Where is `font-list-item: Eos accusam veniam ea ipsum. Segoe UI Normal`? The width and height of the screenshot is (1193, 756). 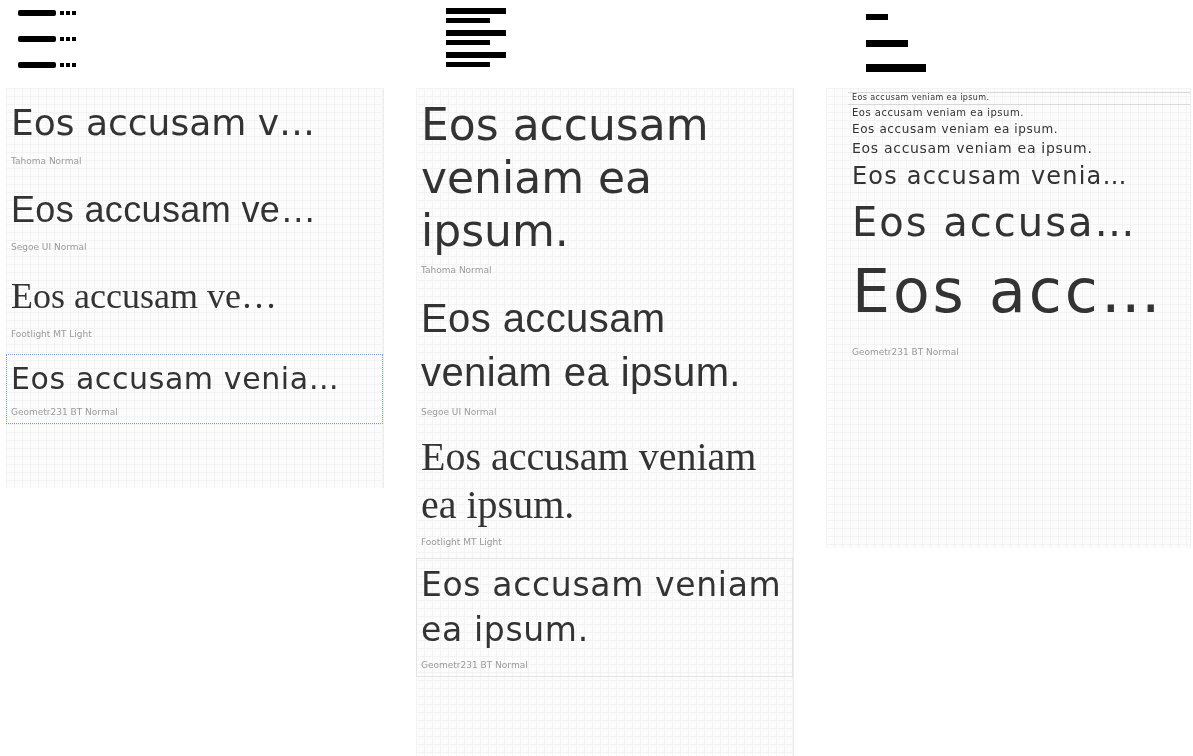
font-list-item: Eos accusam veniam ea ipsum. Segoe UI Normal is located at coordinates (604, 355).